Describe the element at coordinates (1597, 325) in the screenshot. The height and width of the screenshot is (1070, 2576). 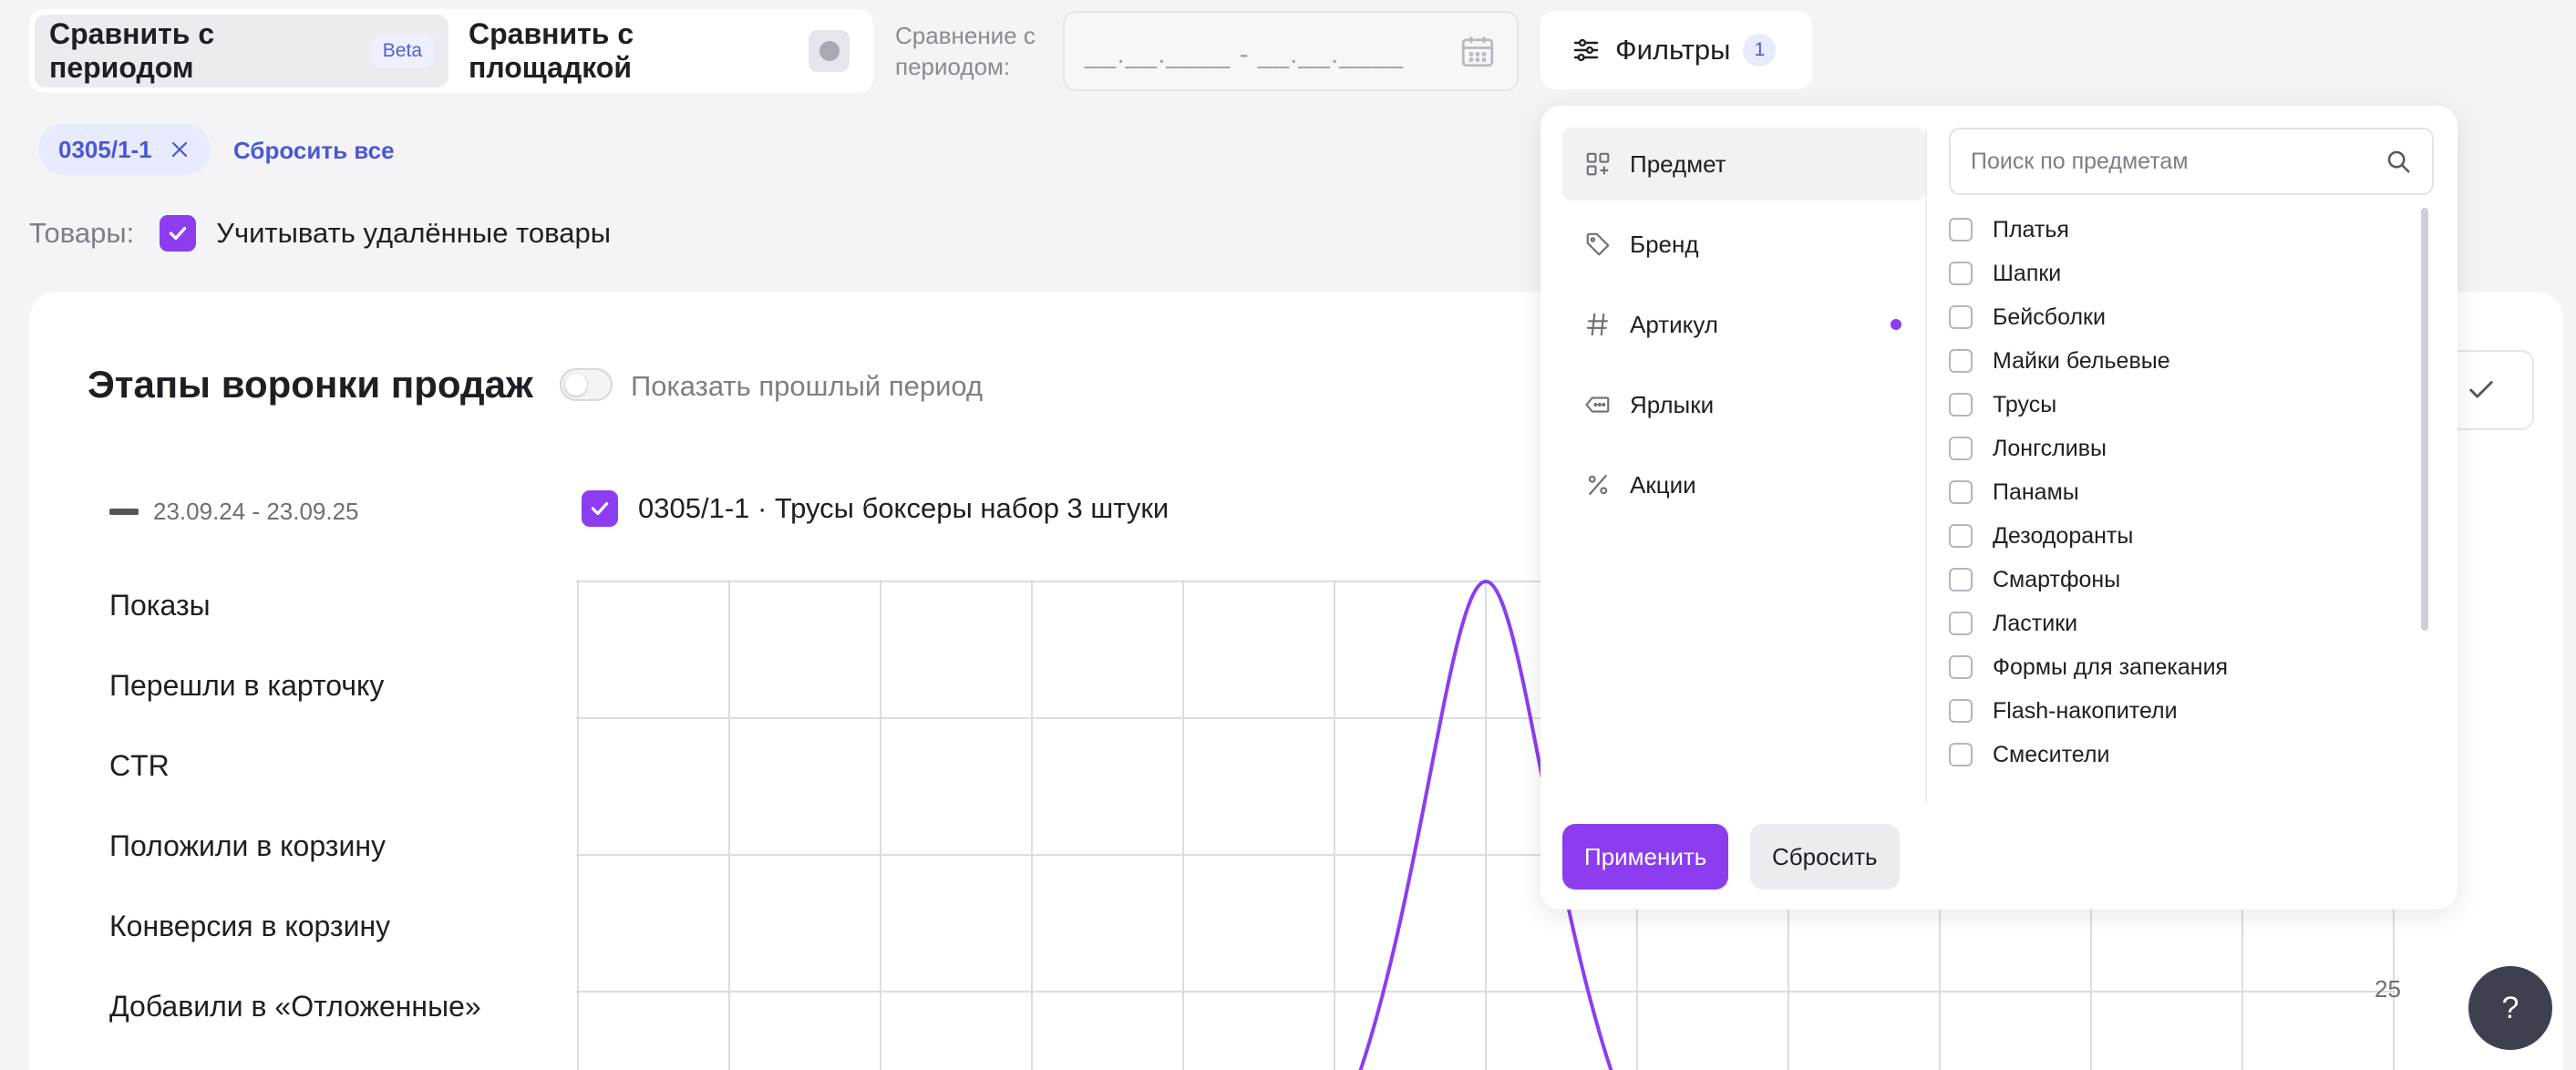
I see `hash-icon` at that location.